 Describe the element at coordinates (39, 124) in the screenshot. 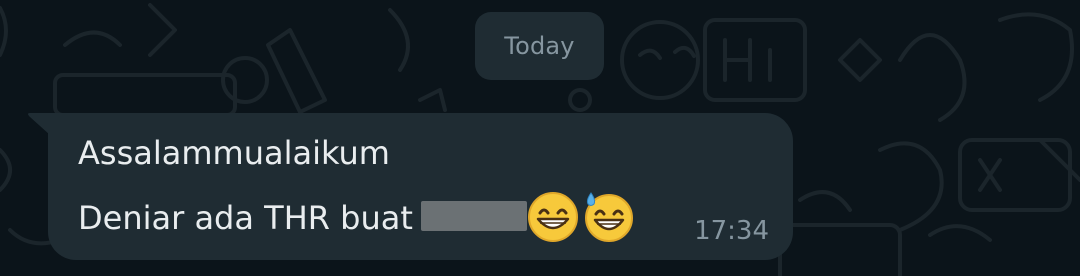

I see `bubble-tail` at that location.